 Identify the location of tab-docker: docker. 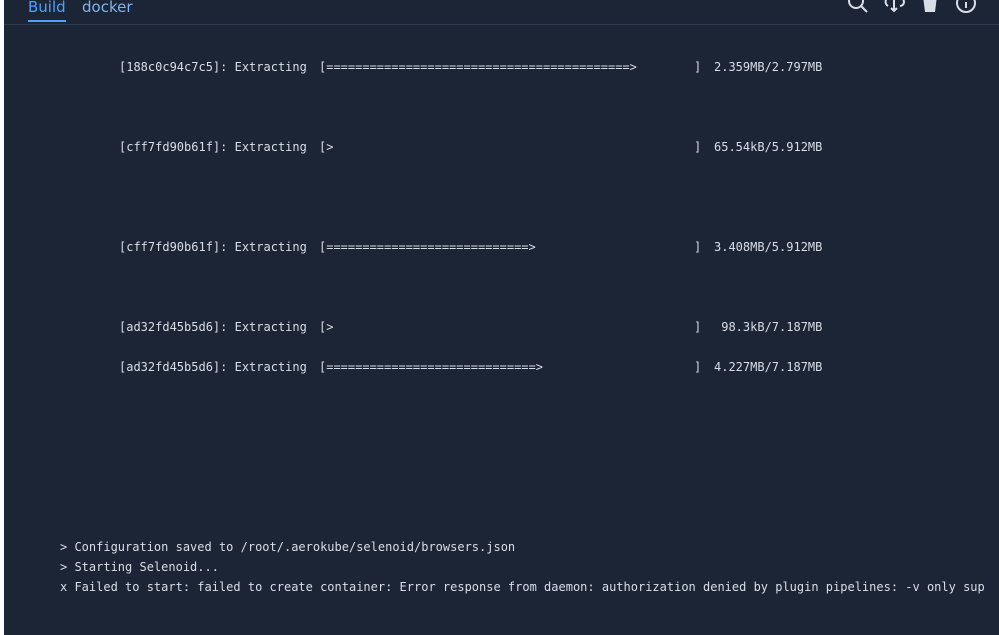
(107, 9).